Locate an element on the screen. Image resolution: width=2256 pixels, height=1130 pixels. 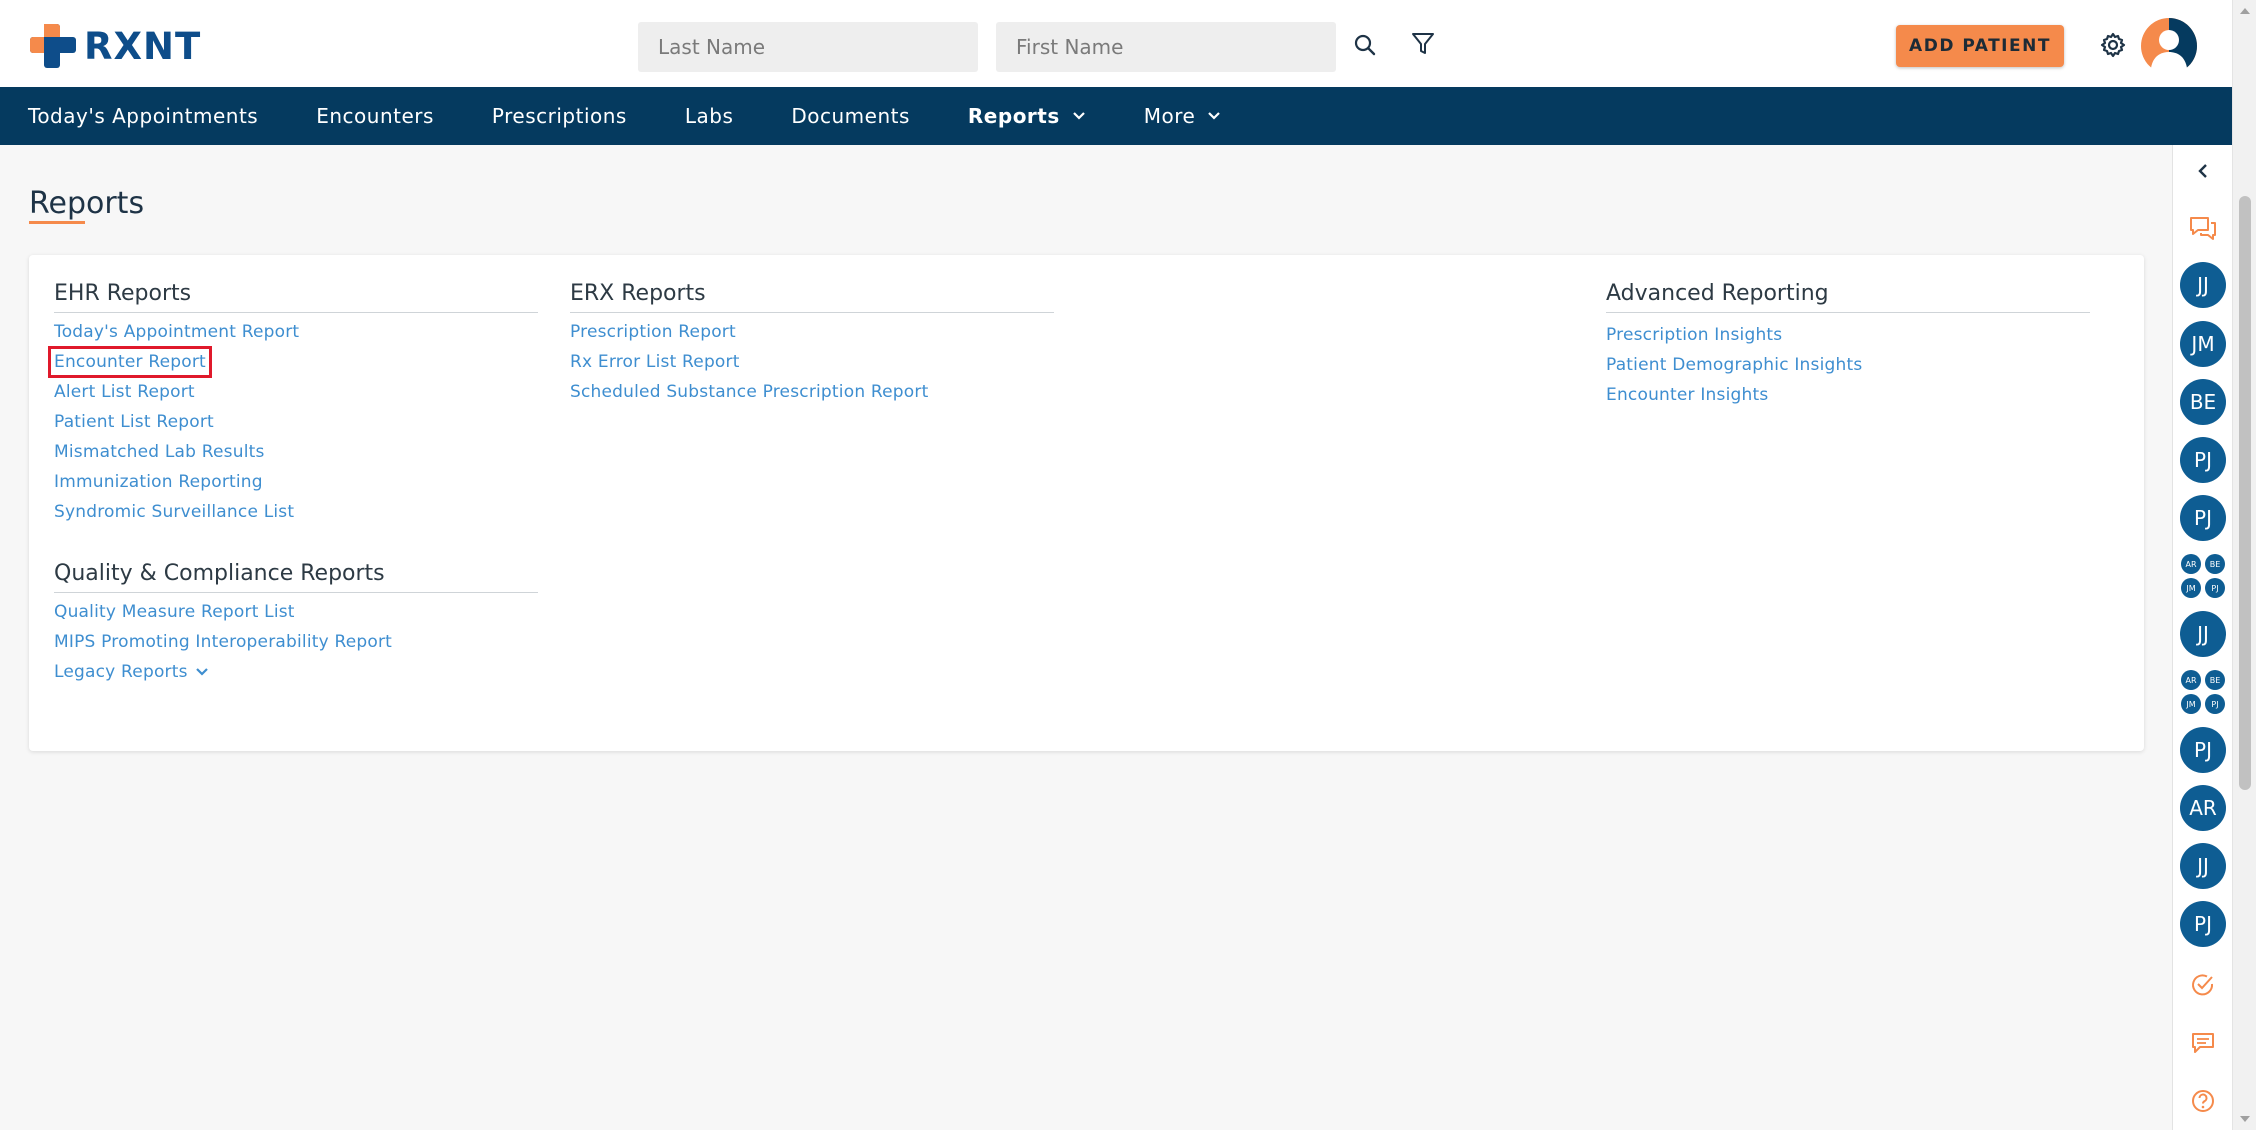
syndromic-surveillance-list-link: Syndromic Surveillance List is located at coordinates (174, 512).